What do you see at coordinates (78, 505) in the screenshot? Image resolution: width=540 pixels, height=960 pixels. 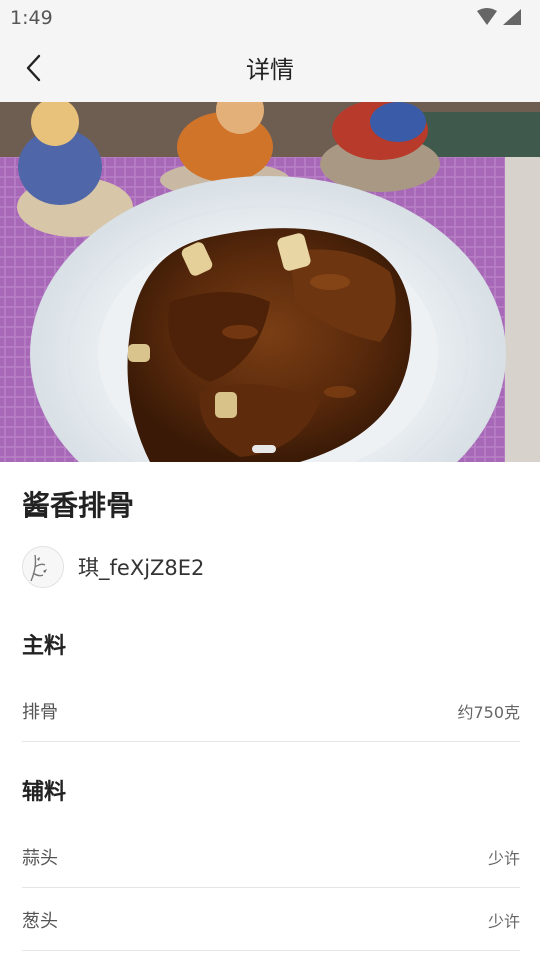 I see `recipe-title: 酱香排骨` at bounding box center [78, 505].